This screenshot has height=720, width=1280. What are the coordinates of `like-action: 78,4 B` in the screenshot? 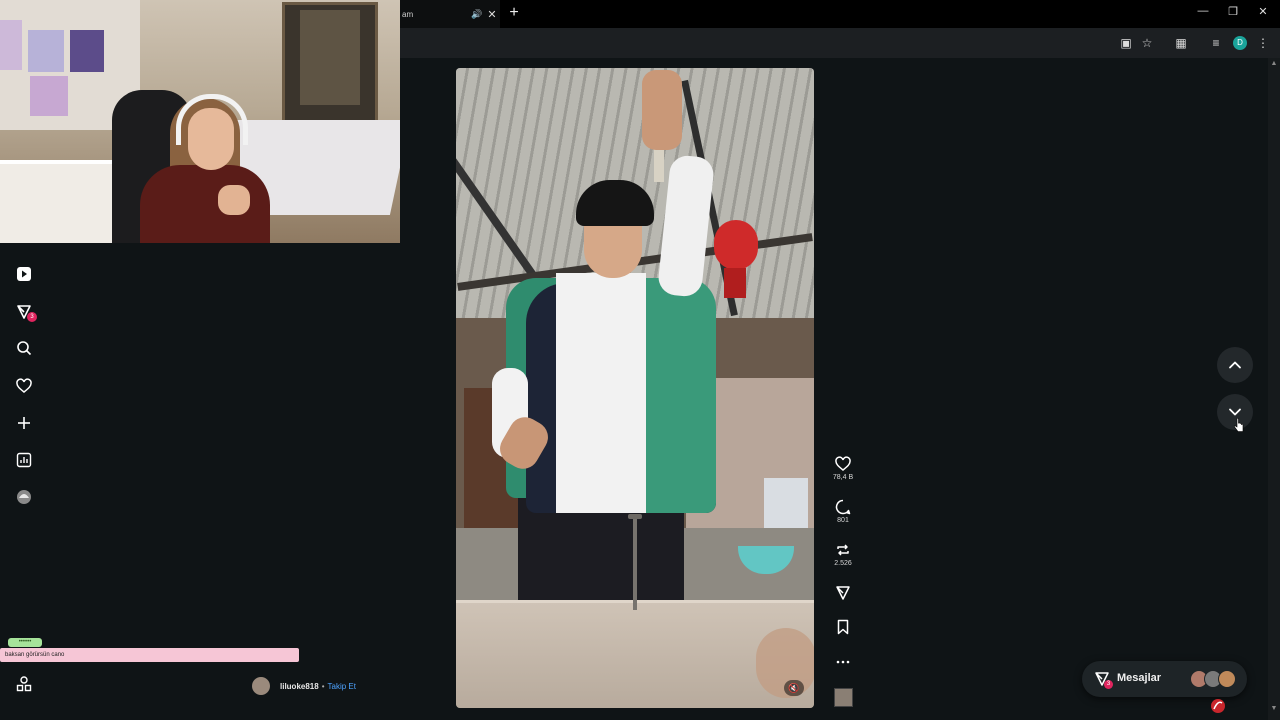 It's located at (843, 468).